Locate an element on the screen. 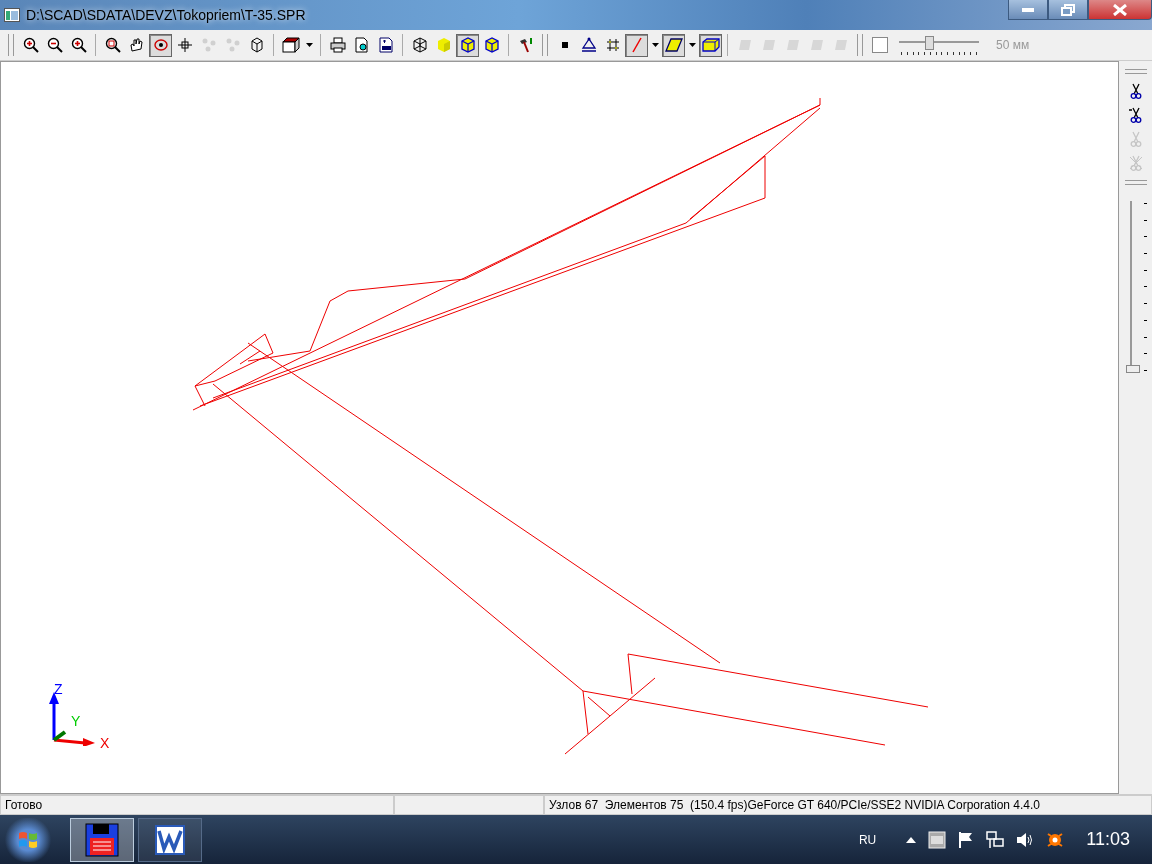  axis-label: Z is located at coordinates (58, 689).